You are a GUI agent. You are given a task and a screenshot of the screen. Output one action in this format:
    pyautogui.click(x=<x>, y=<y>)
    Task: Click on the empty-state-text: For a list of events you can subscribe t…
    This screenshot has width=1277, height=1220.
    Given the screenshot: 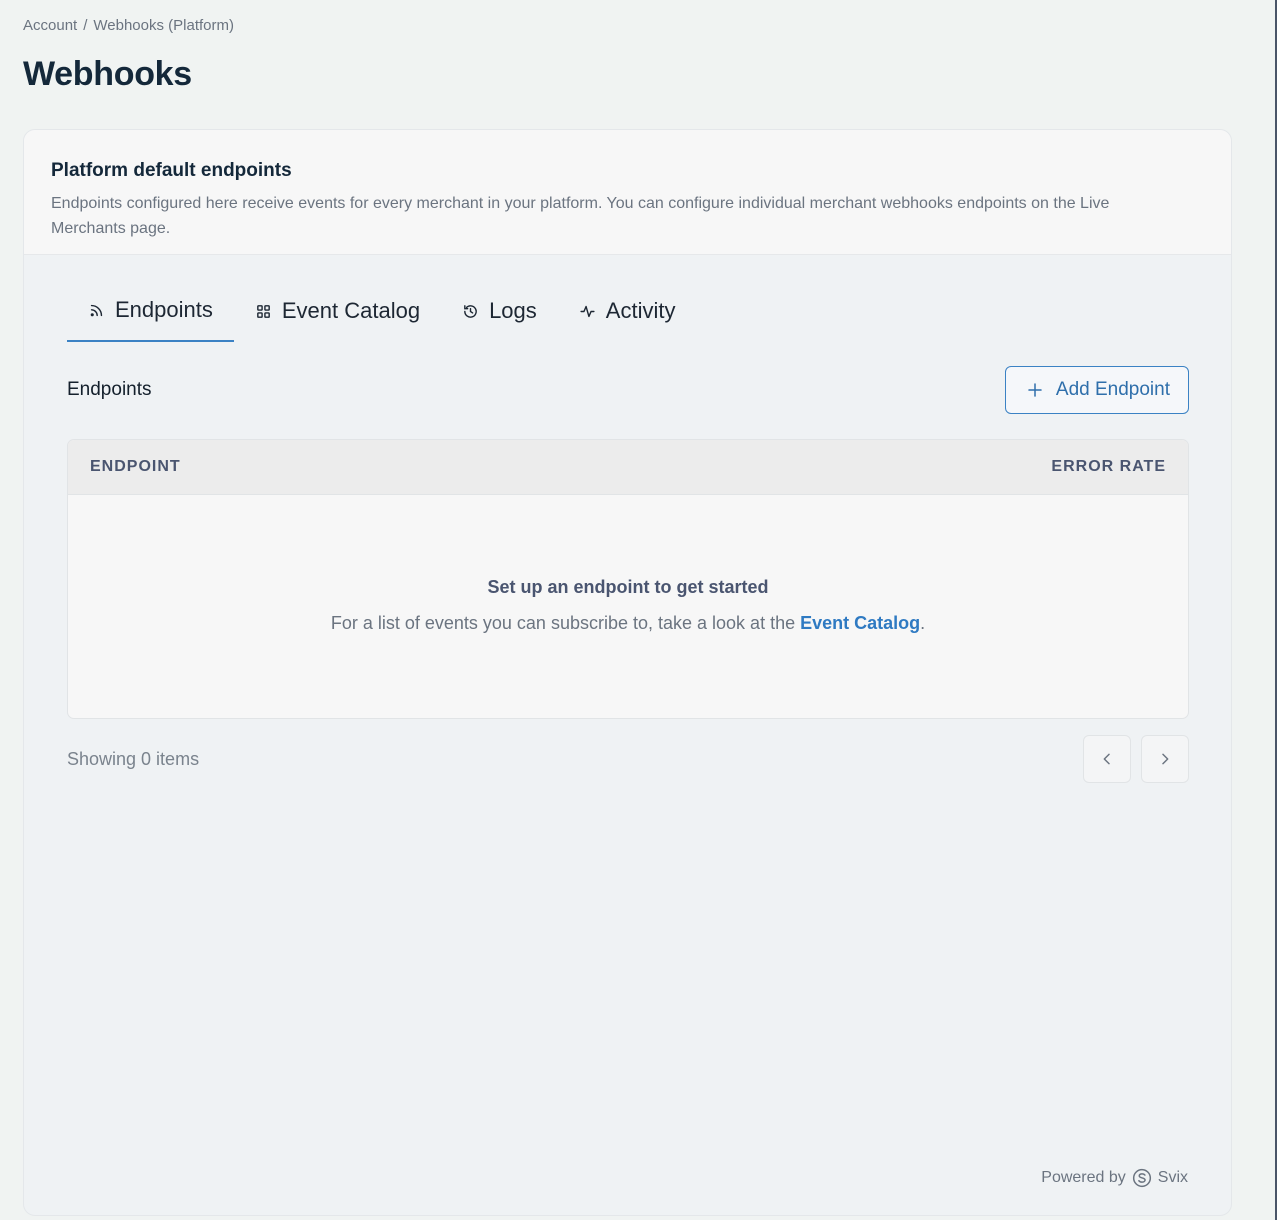 What is the action you would take?
    pyautogui.click(x=628, y=623)
    